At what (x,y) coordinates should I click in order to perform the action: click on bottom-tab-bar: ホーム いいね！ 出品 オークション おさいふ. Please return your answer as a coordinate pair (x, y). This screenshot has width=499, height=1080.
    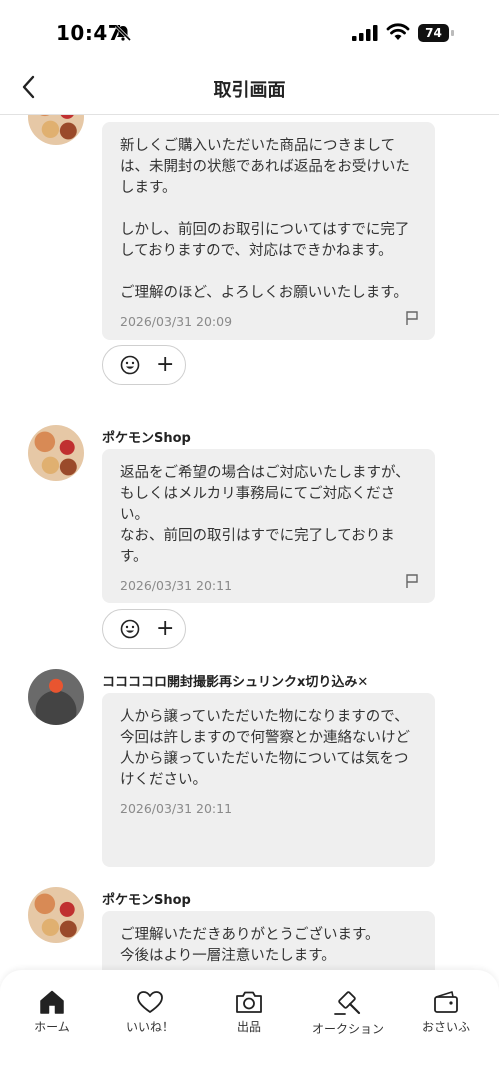
    Looking at the image, I should click on (249, 1025).